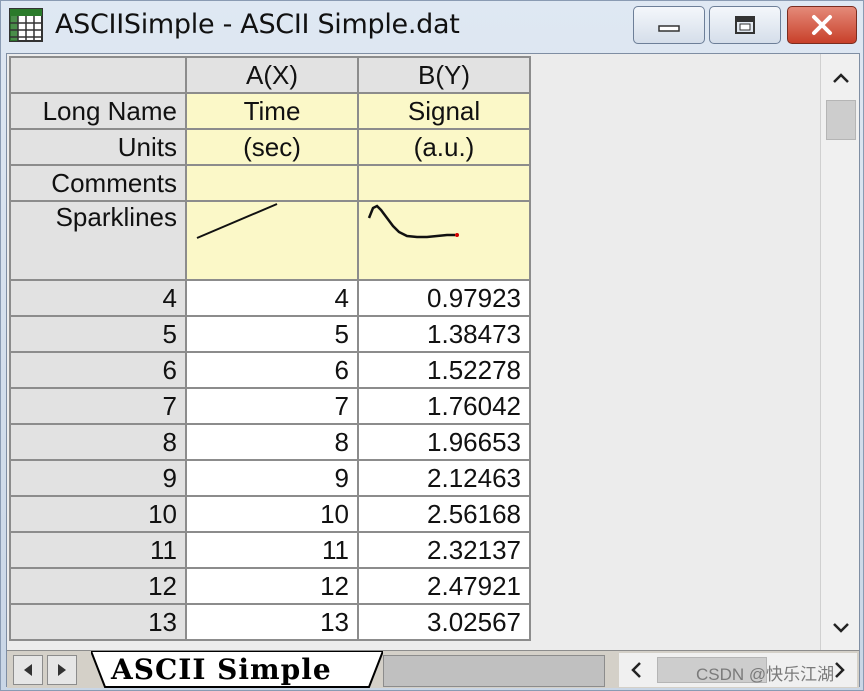 This screenshot has width=864, height=691. Describe the element at coordinates (98, 240) in the screenshot. I see `row-label-sparklines: Sparklines` at that location.